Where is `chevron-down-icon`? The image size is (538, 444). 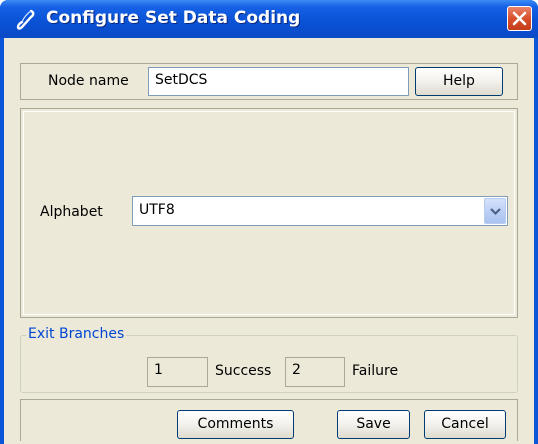
chevron-down-icon is located at coordinates (495, 212).